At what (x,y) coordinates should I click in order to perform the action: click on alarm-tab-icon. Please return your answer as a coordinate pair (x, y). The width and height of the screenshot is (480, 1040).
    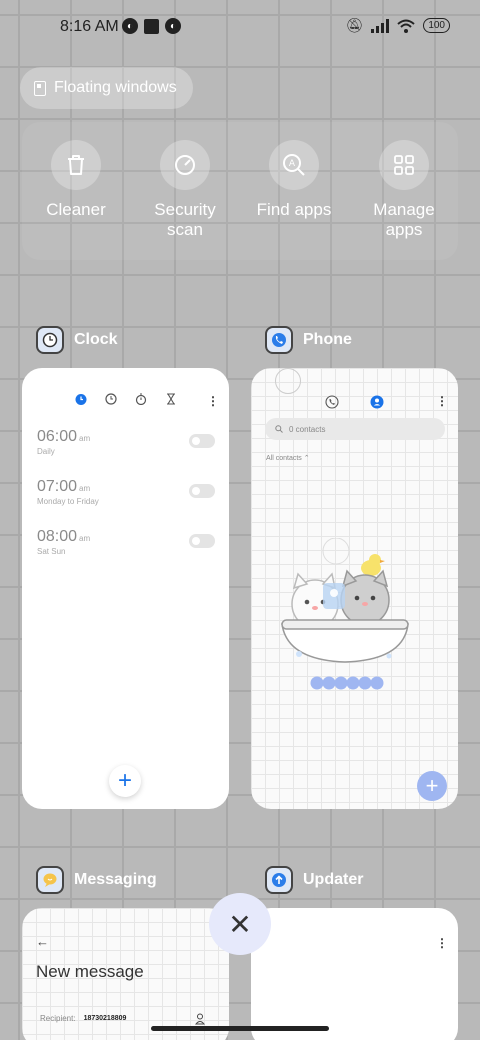
    Looking at the image, I should click on (81, 399).